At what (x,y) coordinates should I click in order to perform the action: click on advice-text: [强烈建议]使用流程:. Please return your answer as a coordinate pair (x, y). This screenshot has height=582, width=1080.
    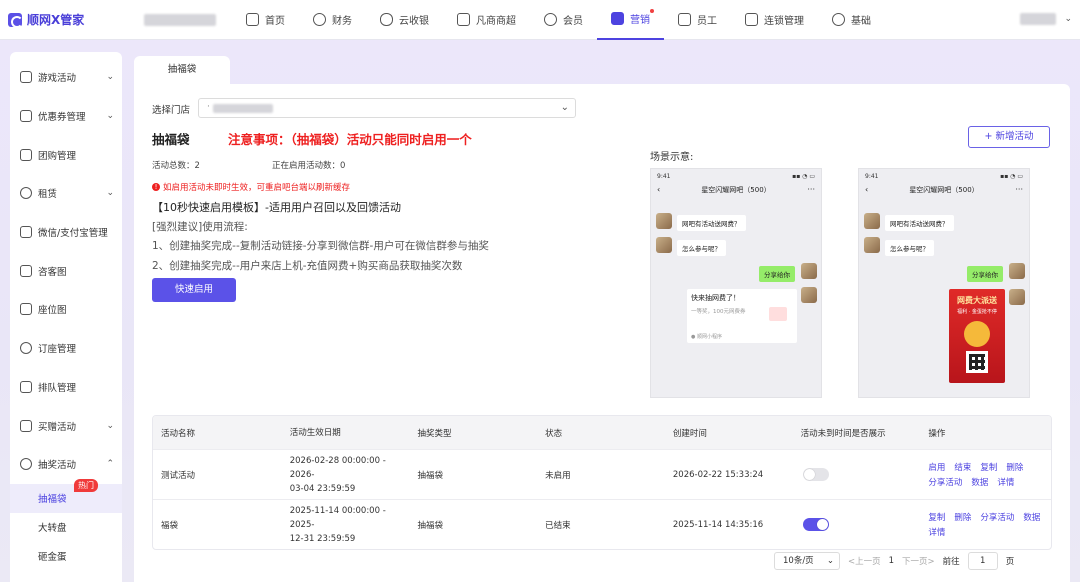
    Looking at the image, I should click on (200, 227).